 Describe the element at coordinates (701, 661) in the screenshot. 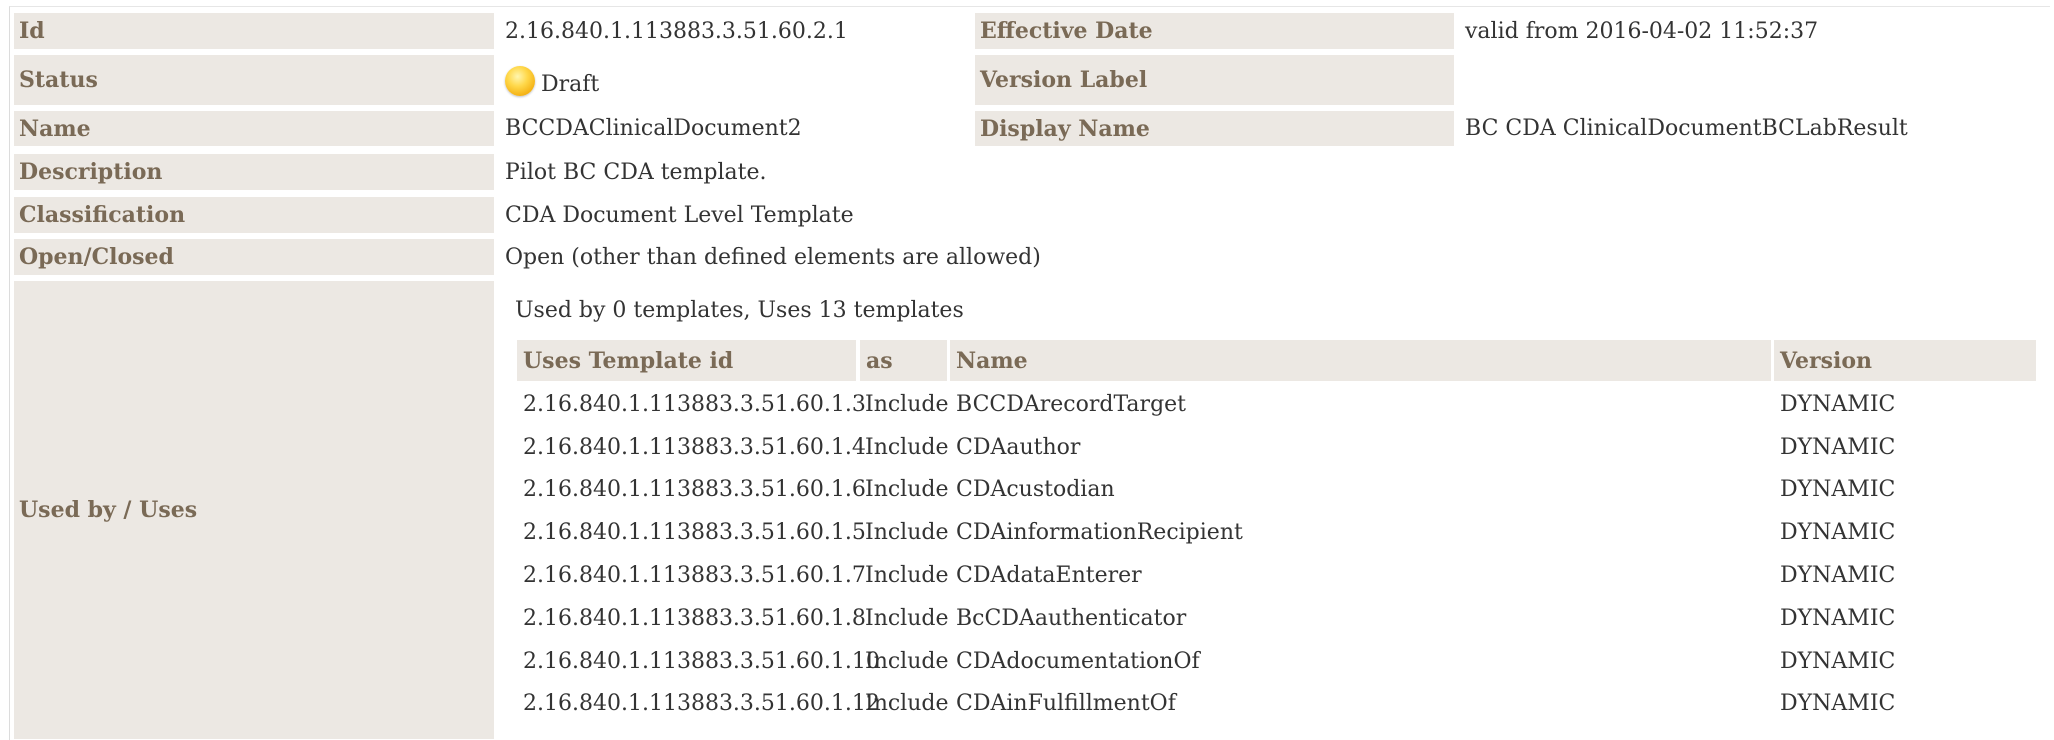

I see `template-id-cell: 2.16.840.1.113883.3.51.60.1.10` at that location.